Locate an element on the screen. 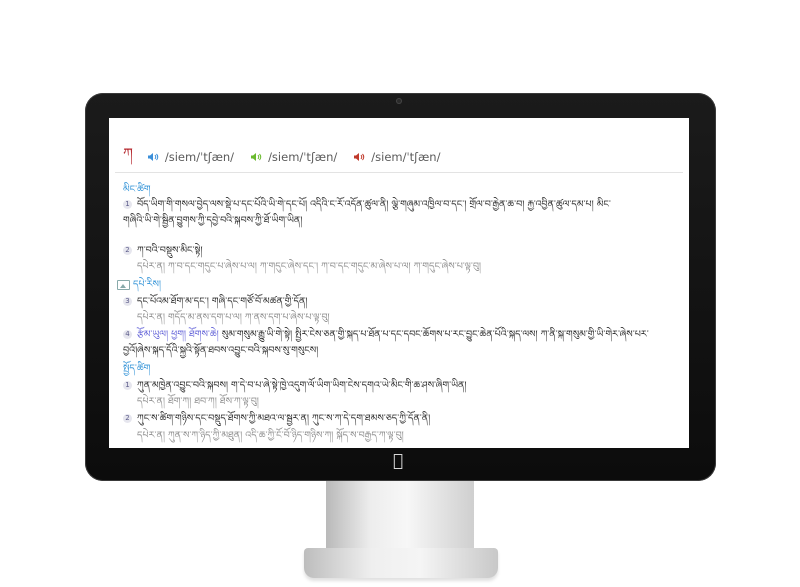 This screenshot has height=587, width=800. ipa-1: /siem/ˈtʃæn/ is located at coordinates (199, 157).